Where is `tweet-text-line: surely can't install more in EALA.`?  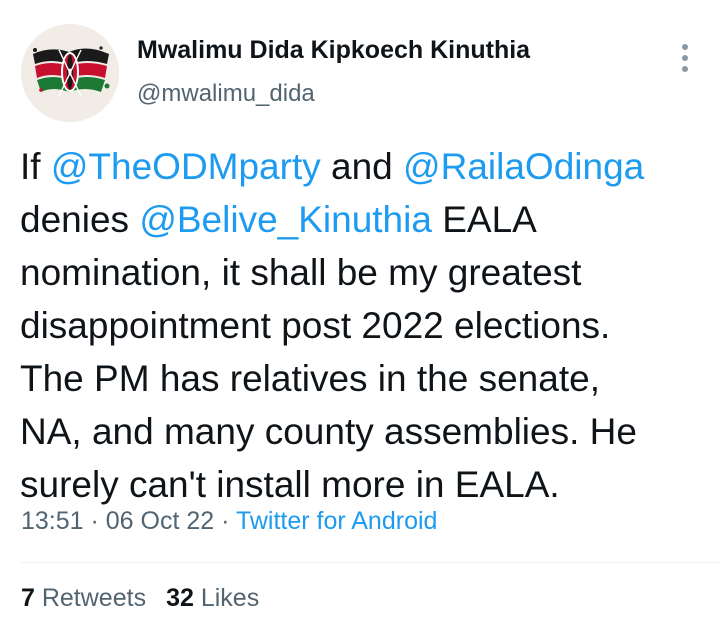
tweet-text-line: surely can't install more in EALA. is located at coordinates (365, 484).